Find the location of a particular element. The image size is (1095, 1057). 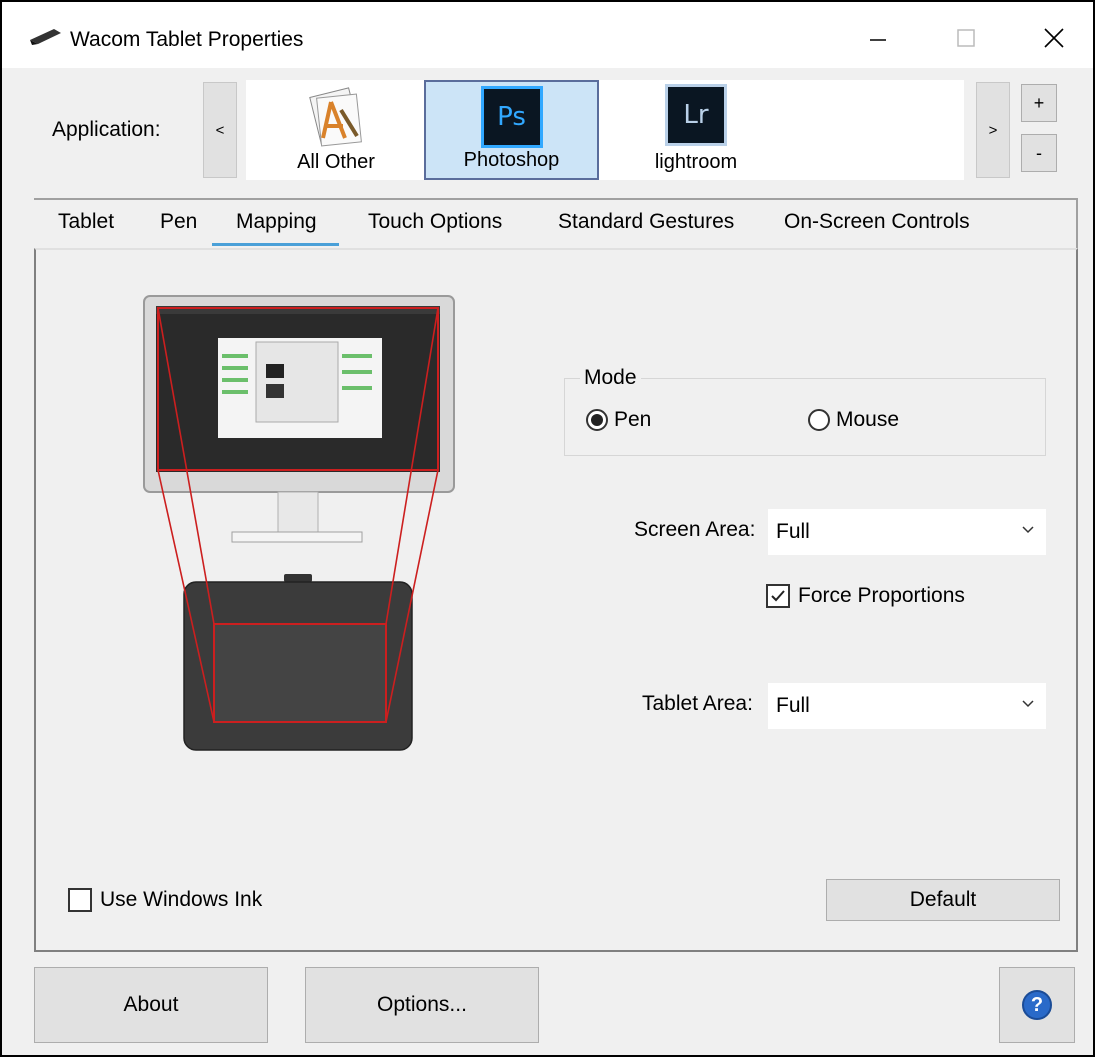

app-item-label: All Other is located at coordinates (336, 162).